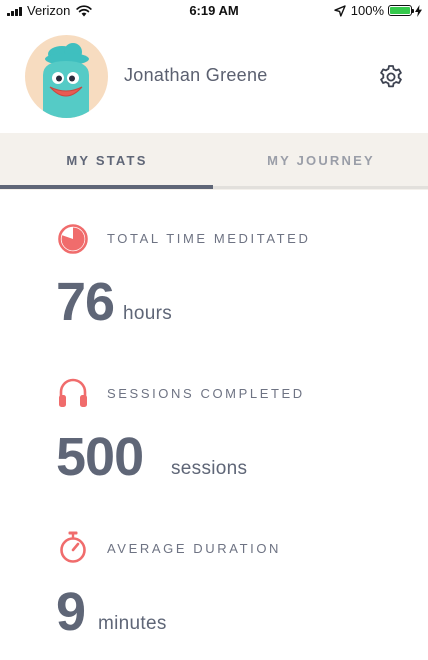 The height and width of the screenshot is (660, 428). I want to click on avatar-character-icon, so click(66, 80).